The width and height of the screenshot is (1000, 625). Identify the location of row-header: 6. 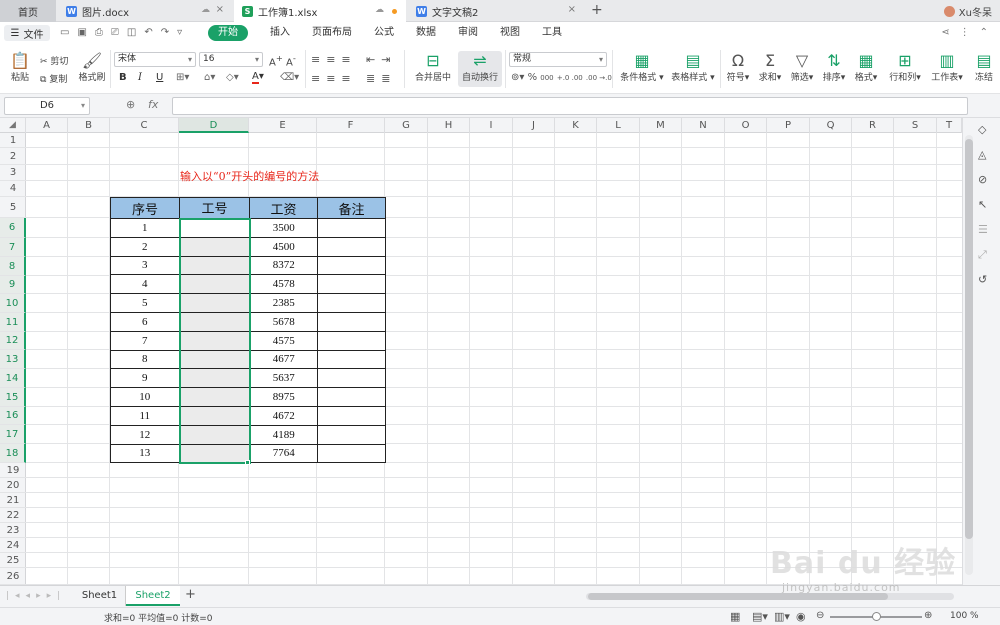
(13, 228).